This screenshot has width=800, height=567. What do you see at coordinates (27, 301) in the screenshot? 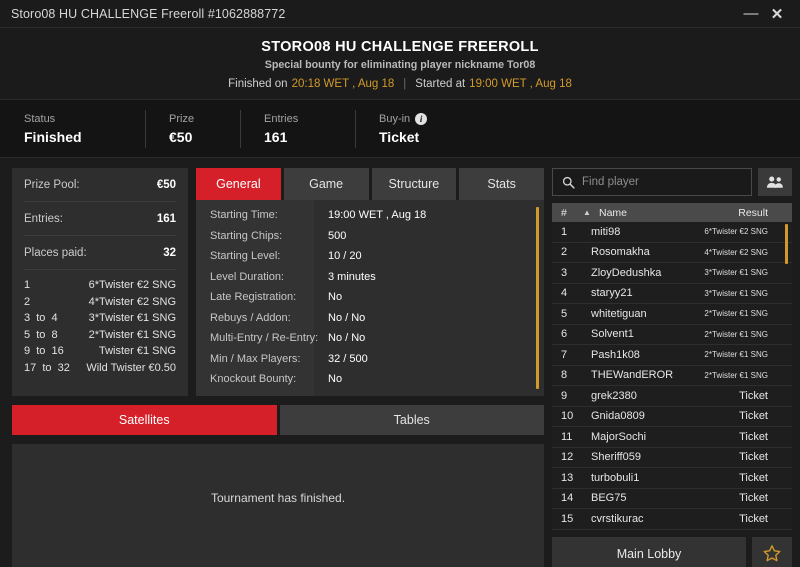
I see `payout-place: 2` at bounding box center [27, 301].